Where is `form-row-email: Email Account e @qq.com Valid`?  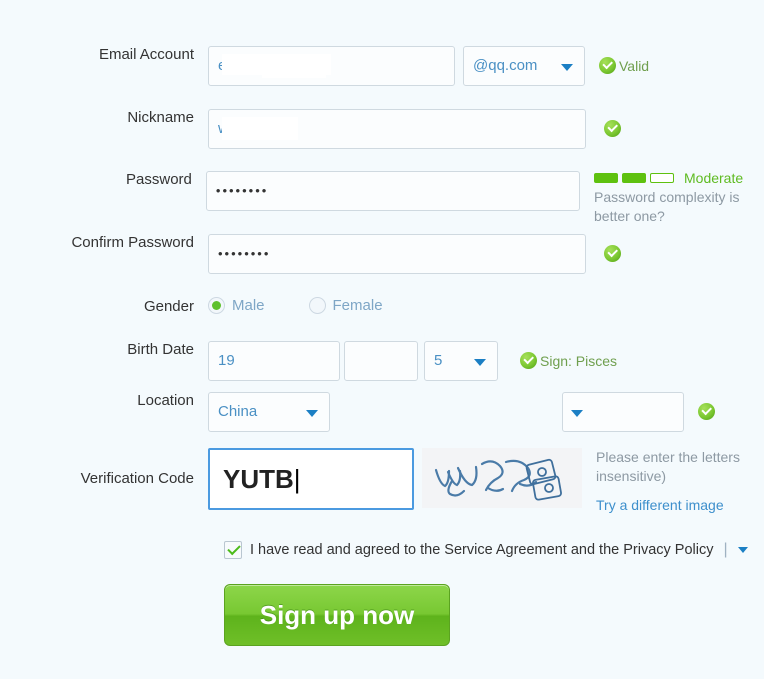 form-row-email: Email Account e @qq.com Valid is located at coordinates (382, 66).